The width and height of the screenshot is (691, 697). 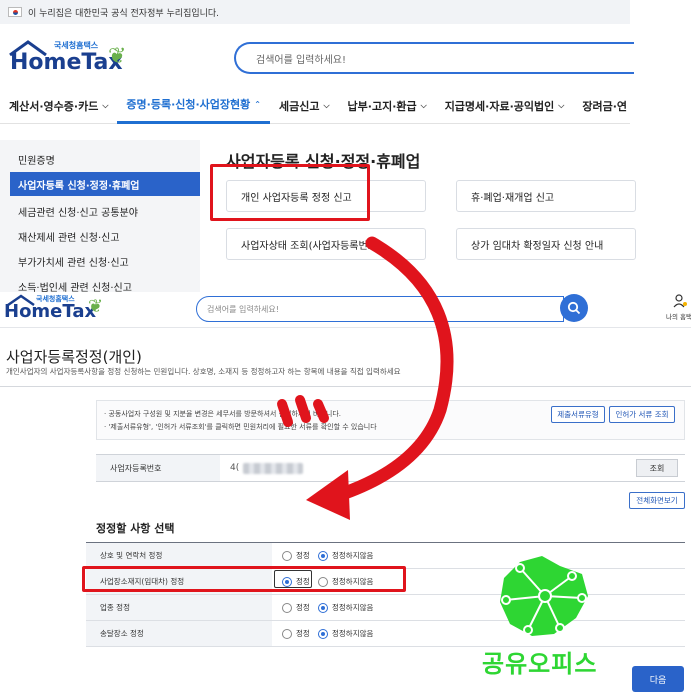 What do you see at coordinates (540, 664) in the screenshot?
I see `watermark-text: 공유오피스` at bounding box center [540, 664].